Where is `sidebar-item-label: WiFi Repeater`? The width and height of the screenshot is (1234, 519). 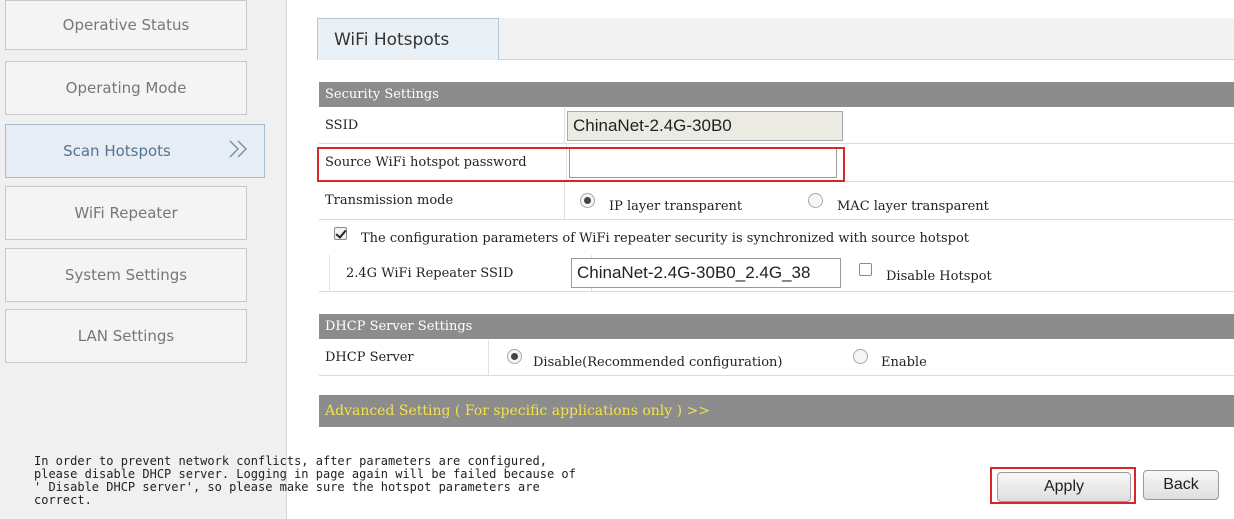 sidebar-item-label: WiFi Repeater is located at coordinates (126, 213).